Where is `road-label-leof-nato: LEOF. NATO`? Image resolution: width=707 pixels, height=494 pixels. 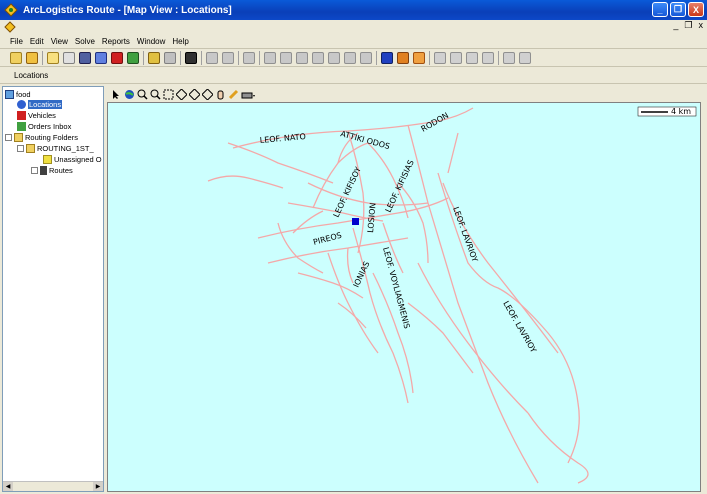 road-label-leof-nato: LEOF. NATO is located at coordinates (282, 138).